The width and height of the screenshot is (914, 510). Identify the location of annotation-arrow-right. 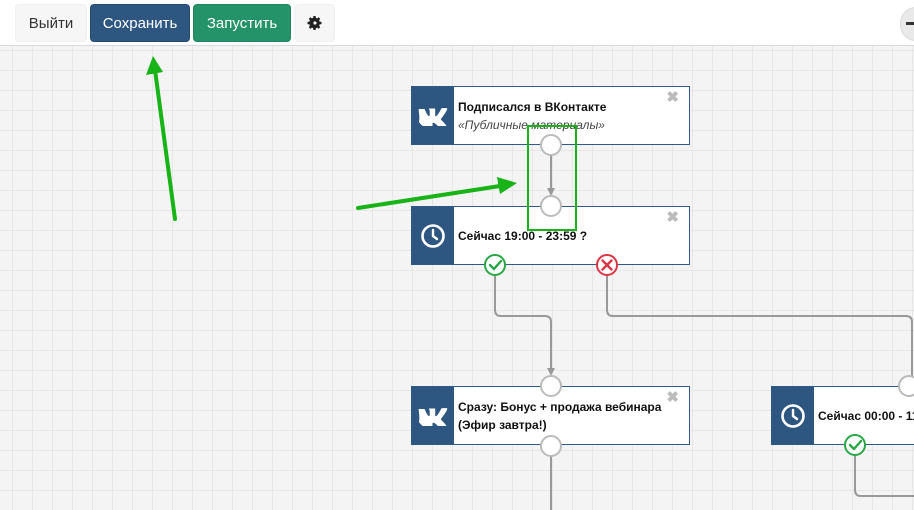
(436, 193).